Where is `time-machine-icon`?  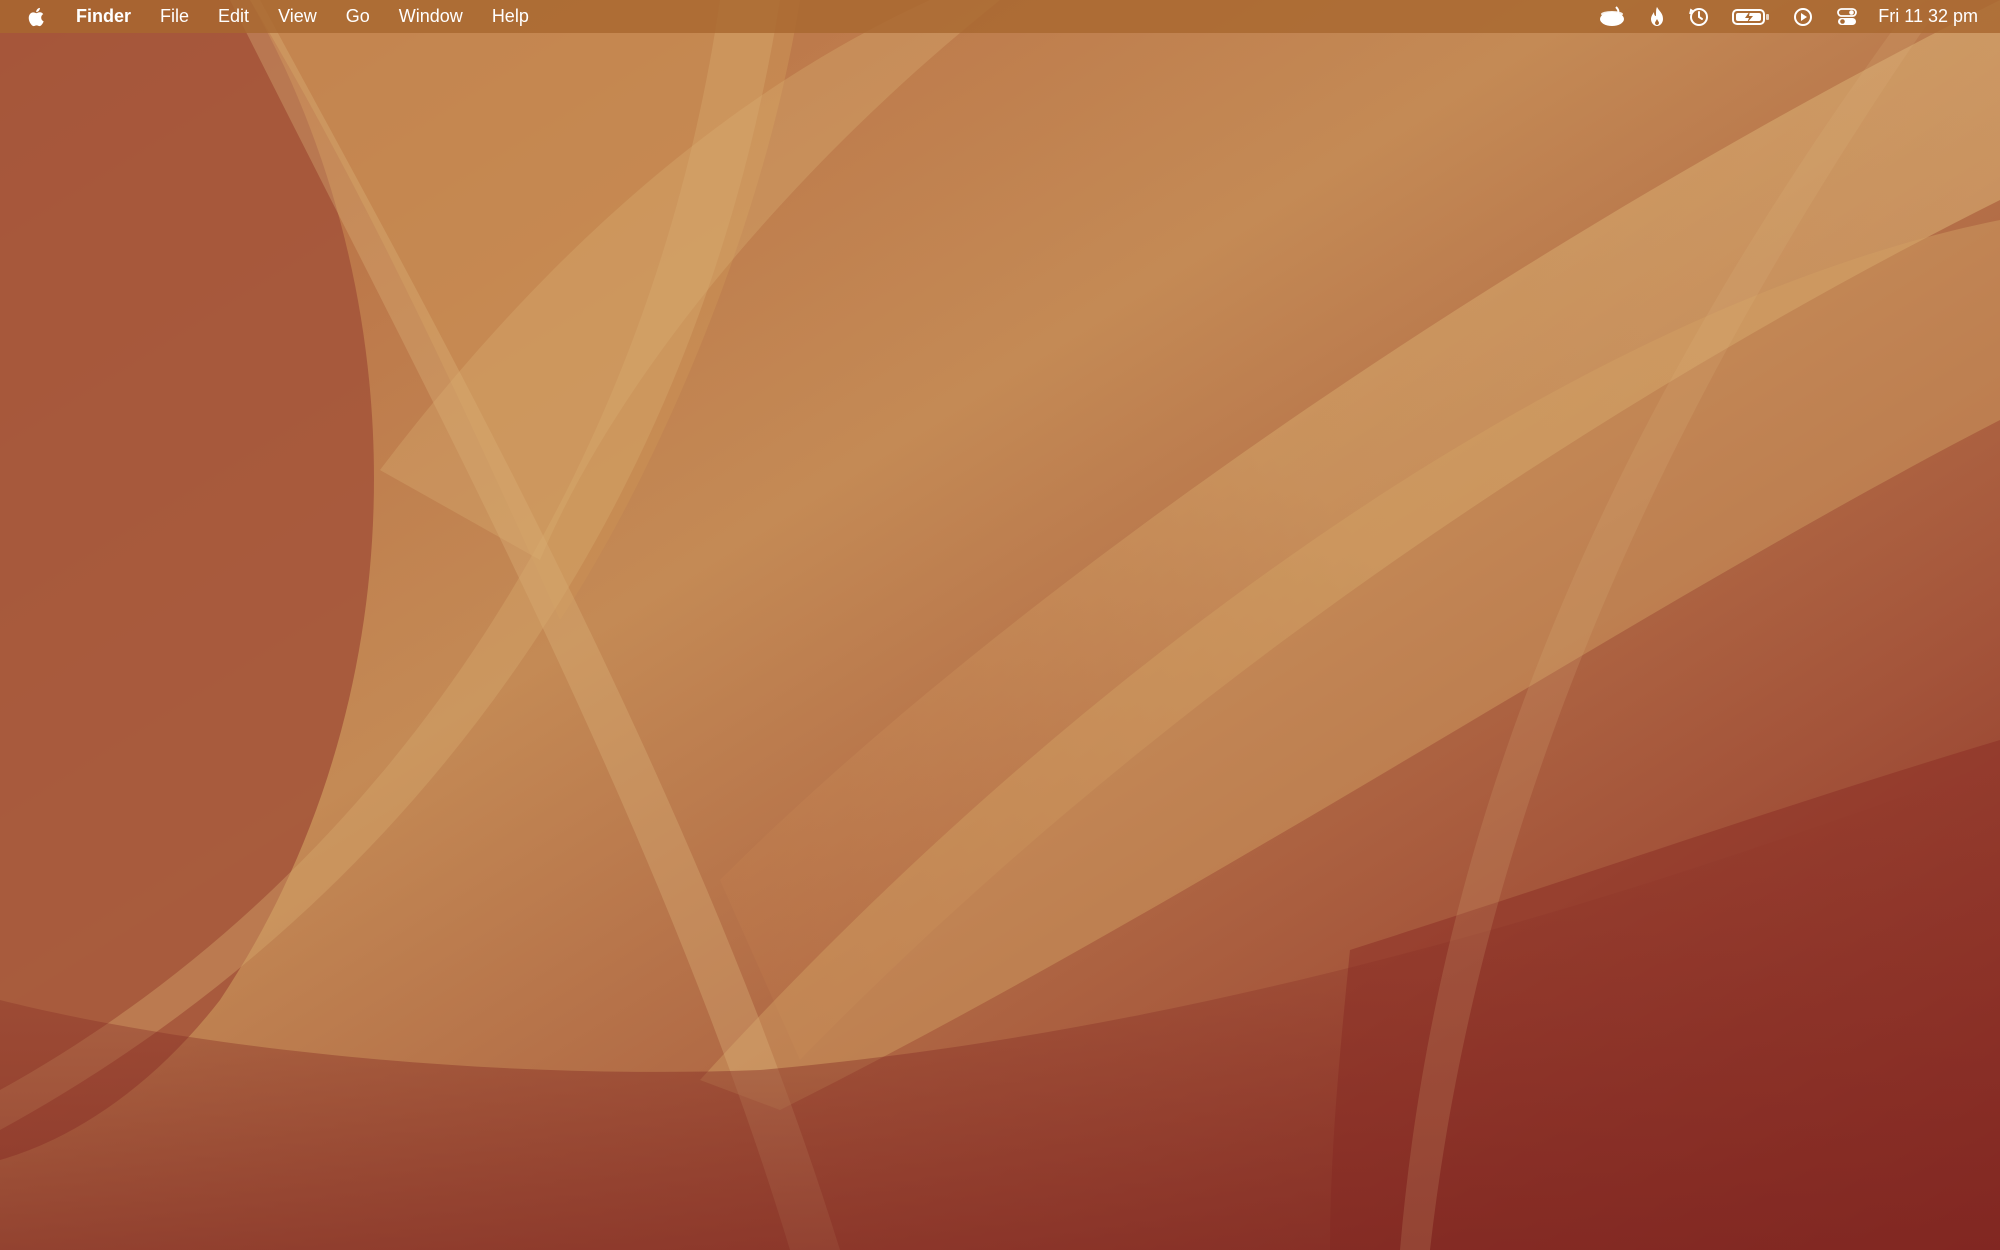 time-machine-icon is located at coordinates (1699, 16).